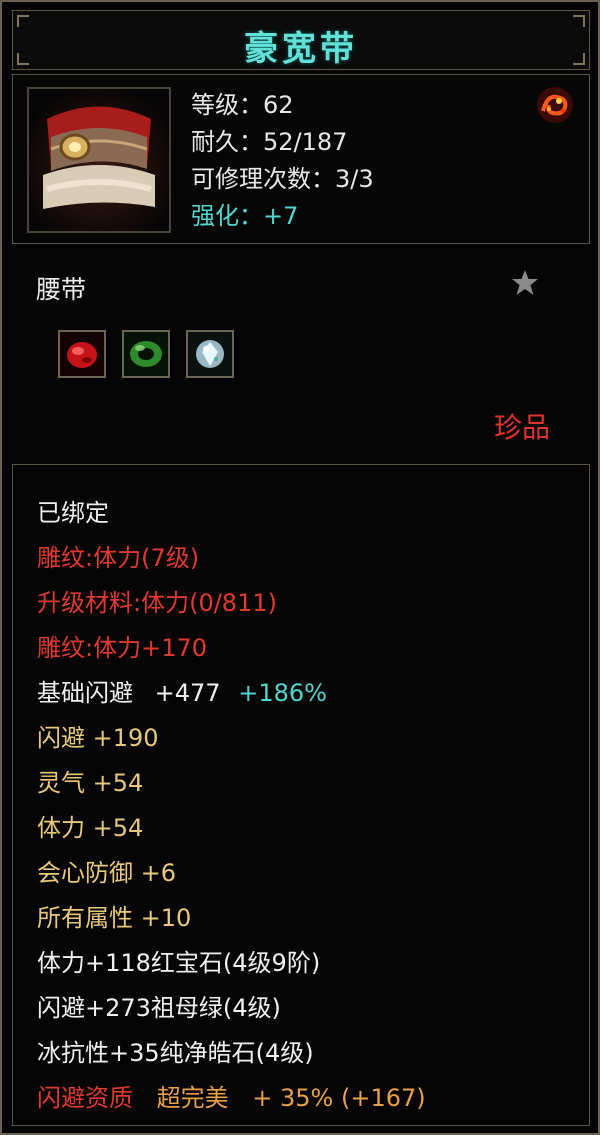 This screenshot has height=1135, width=600. I want to click on attr-all-attributes: 所有属性 +10, so click(114, 918).